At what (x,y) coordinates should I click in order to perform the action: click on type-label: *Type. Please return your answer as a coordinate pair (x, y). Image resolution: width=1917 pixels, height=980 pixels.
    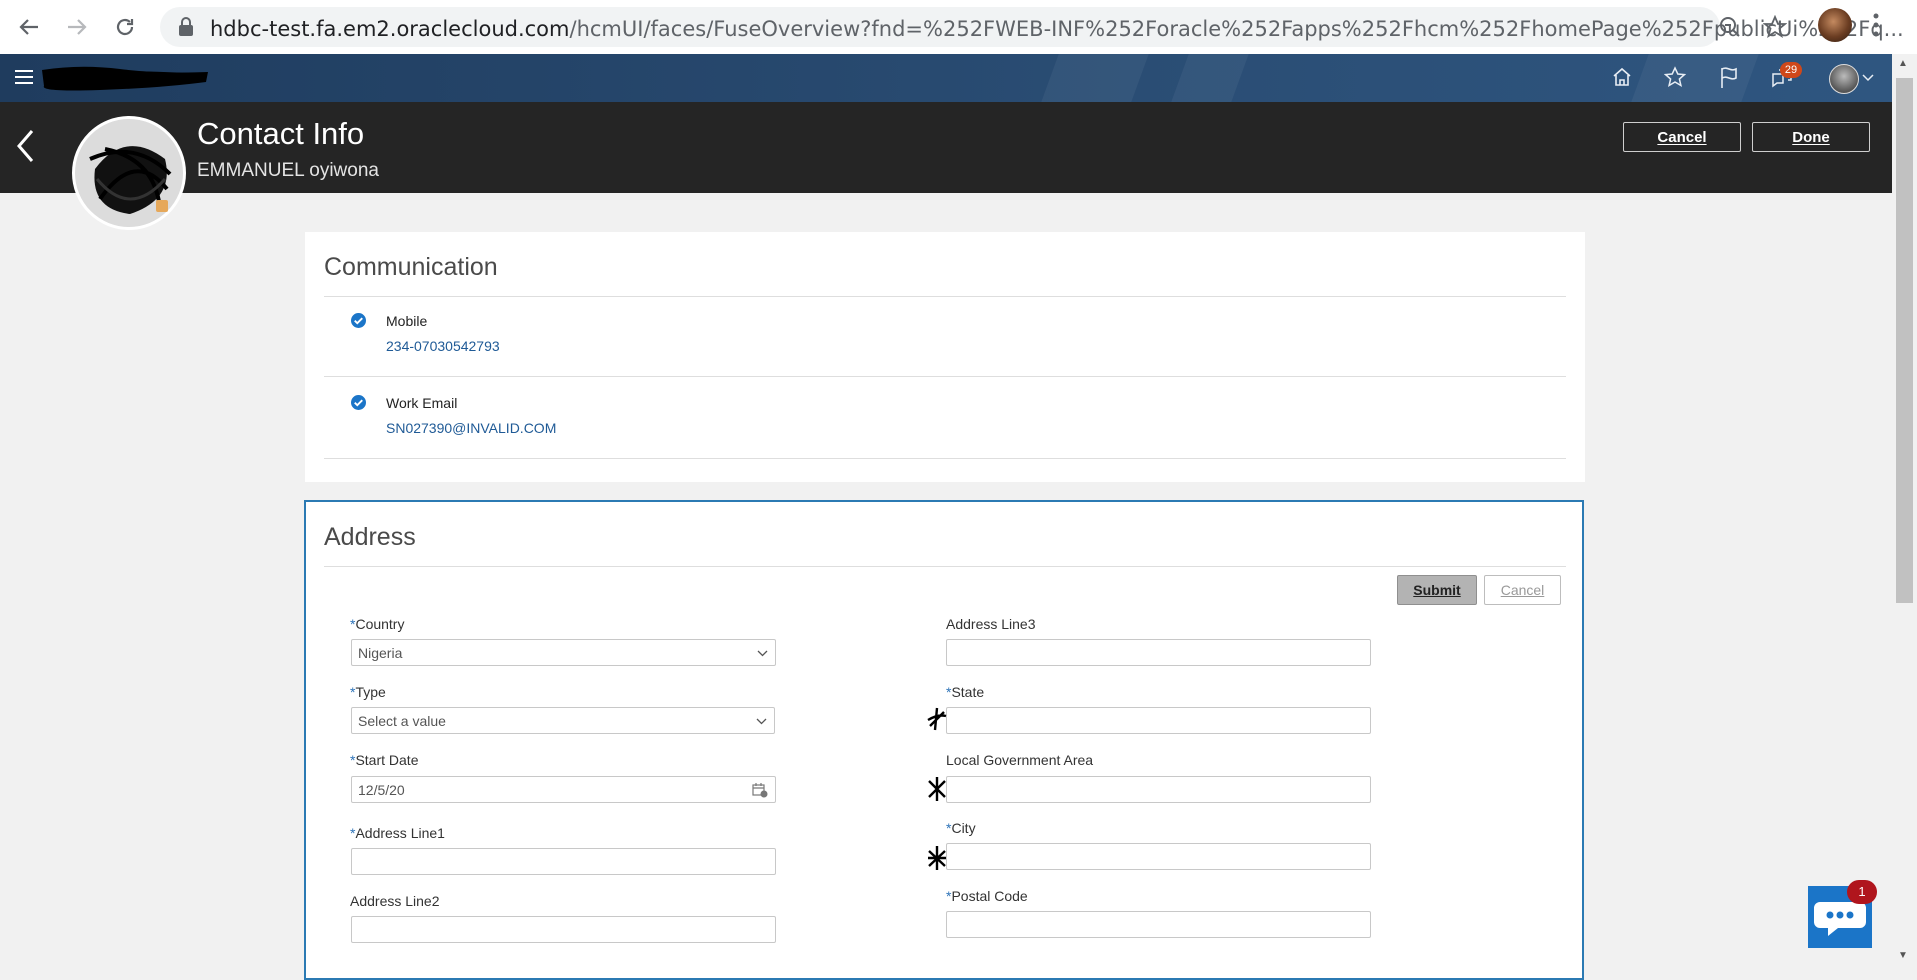
    Looking at the image, I should click on (368, 692).